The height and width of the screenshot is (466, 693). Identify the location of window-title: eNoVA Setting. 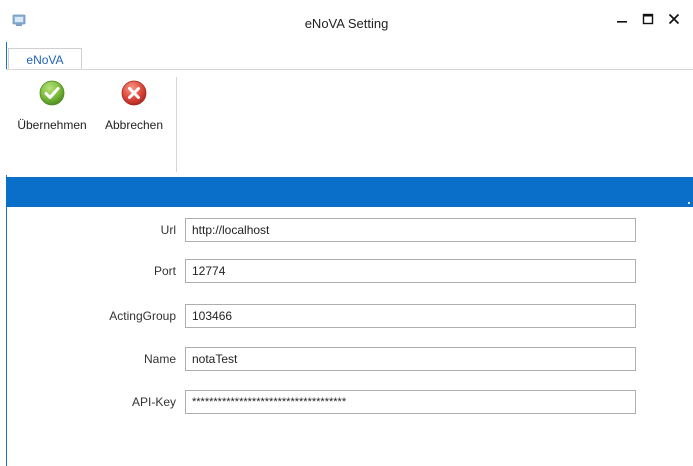
(346, 23).